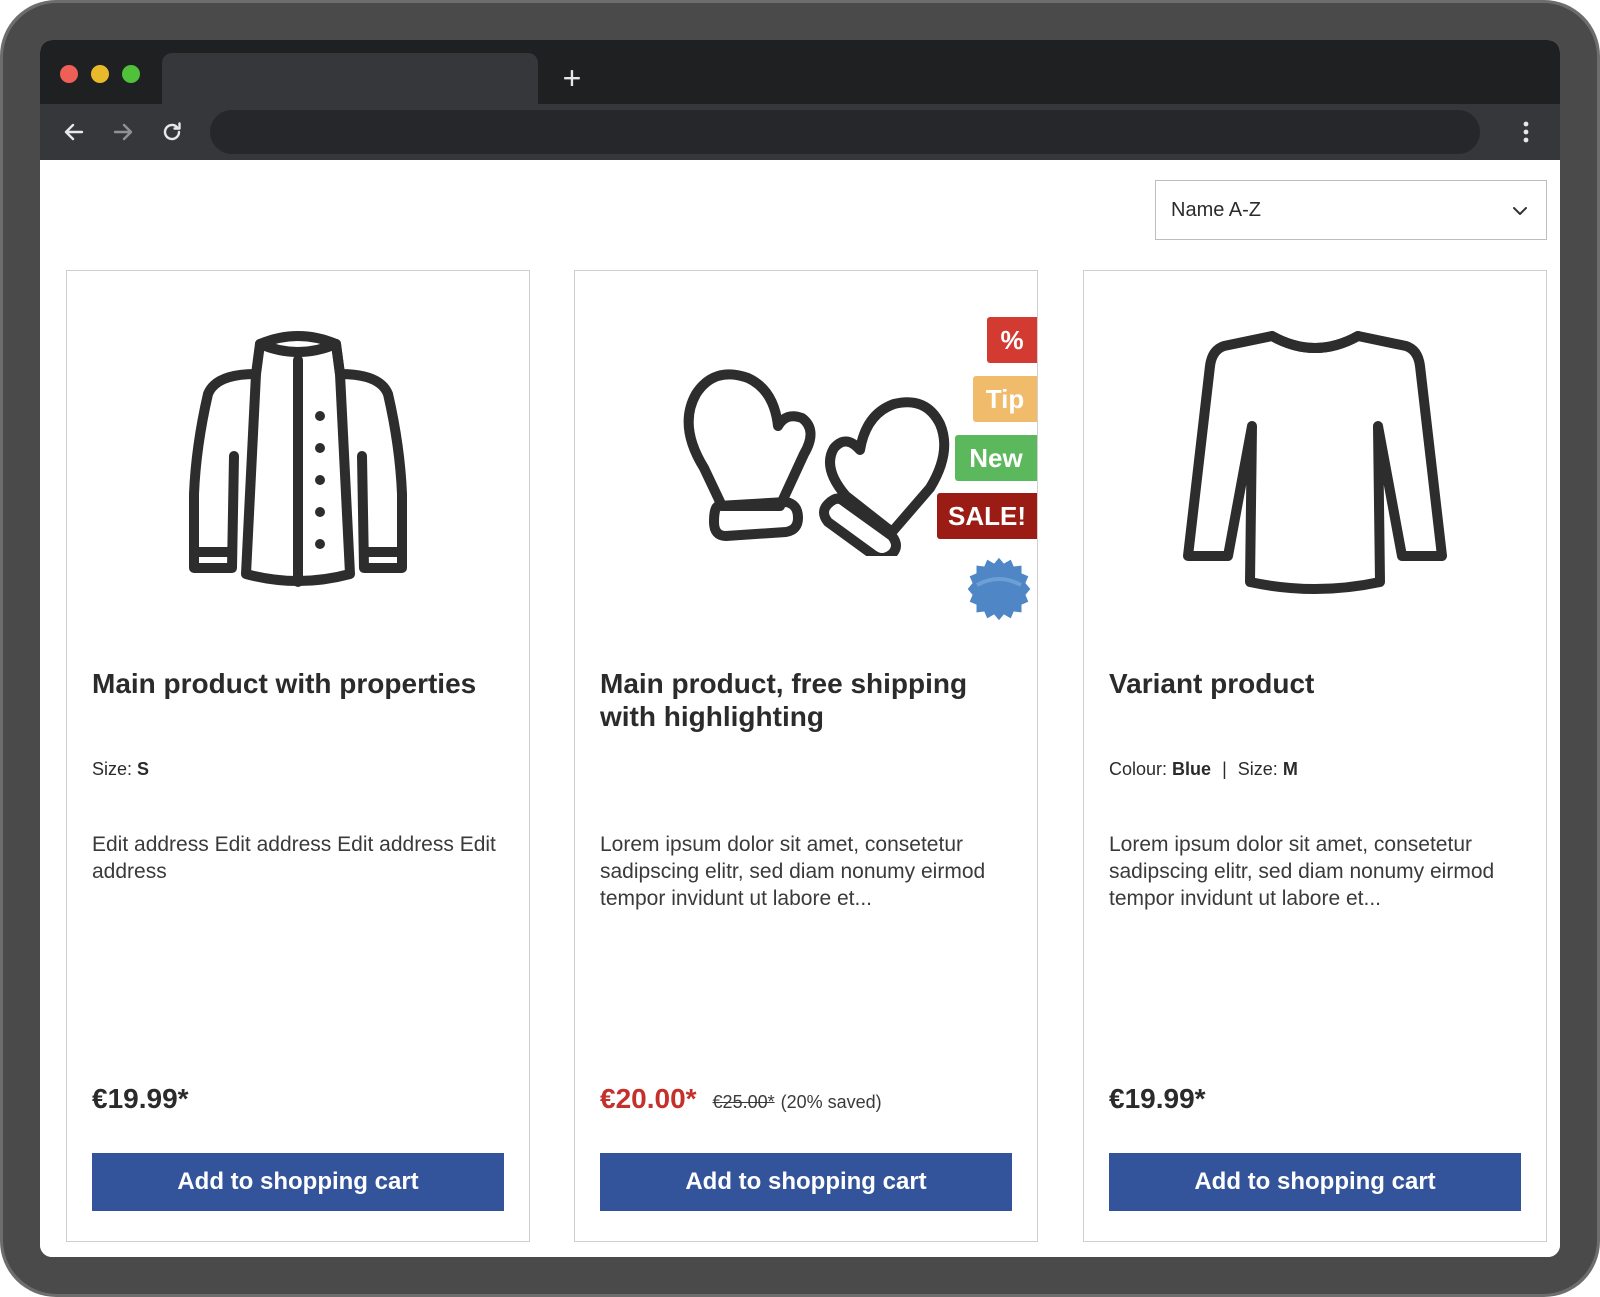  I want to click on list-price: €25.00*, so click(743, 1102).